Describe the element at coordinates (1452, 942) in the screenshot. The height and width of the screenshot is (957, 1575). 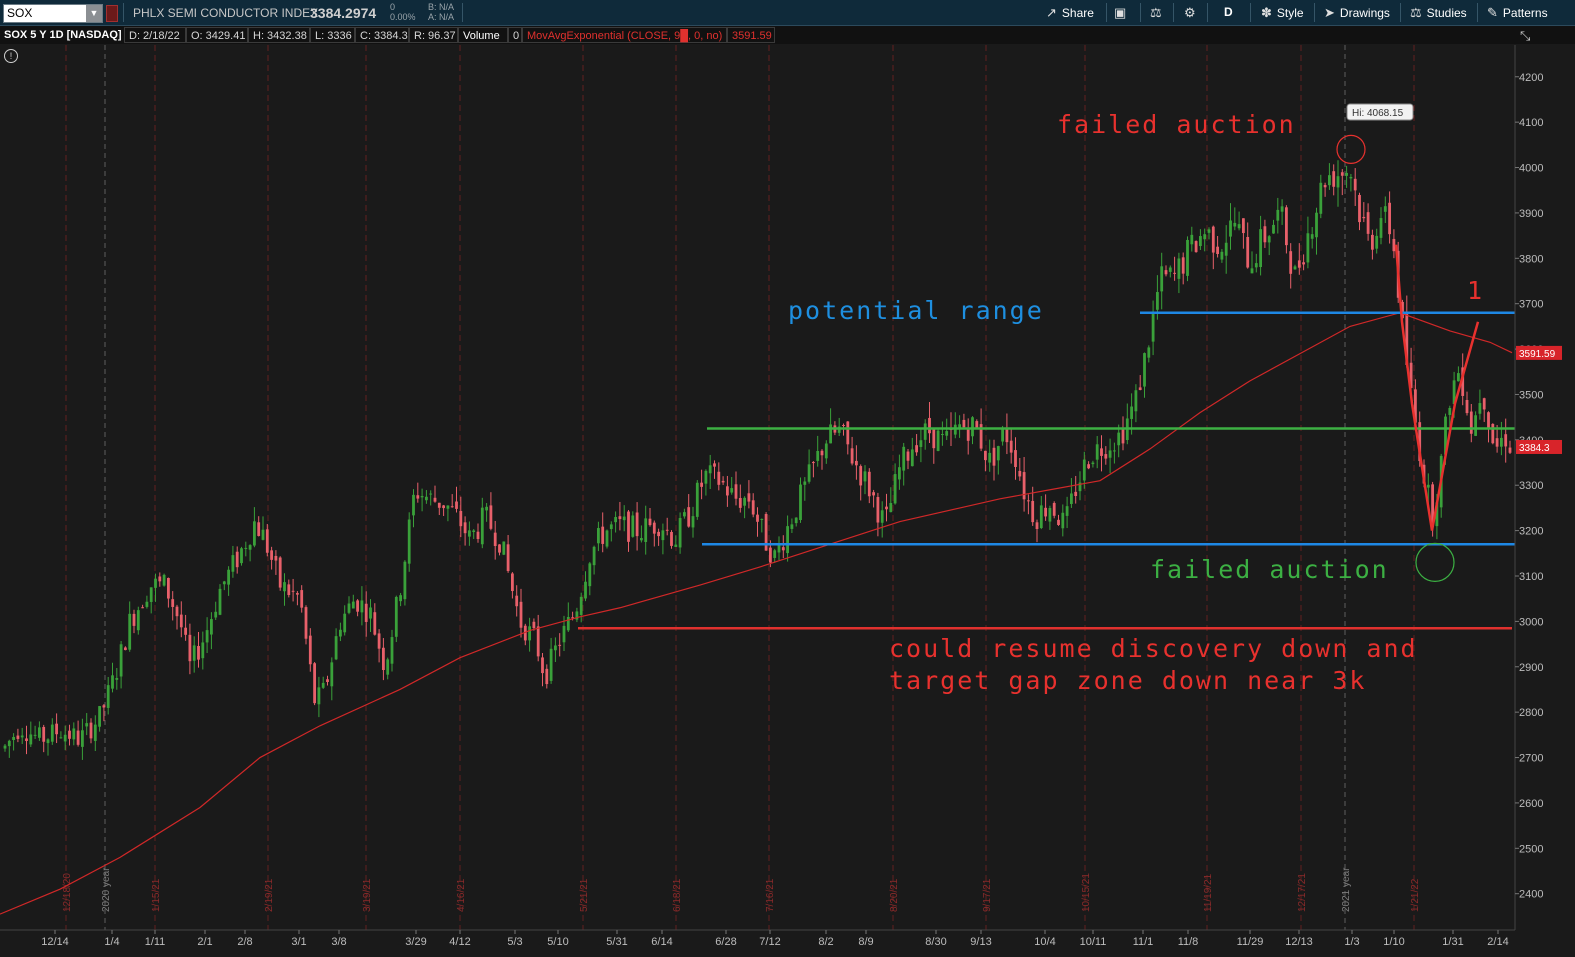
I see `time-tick-label: 1/31` at that location.